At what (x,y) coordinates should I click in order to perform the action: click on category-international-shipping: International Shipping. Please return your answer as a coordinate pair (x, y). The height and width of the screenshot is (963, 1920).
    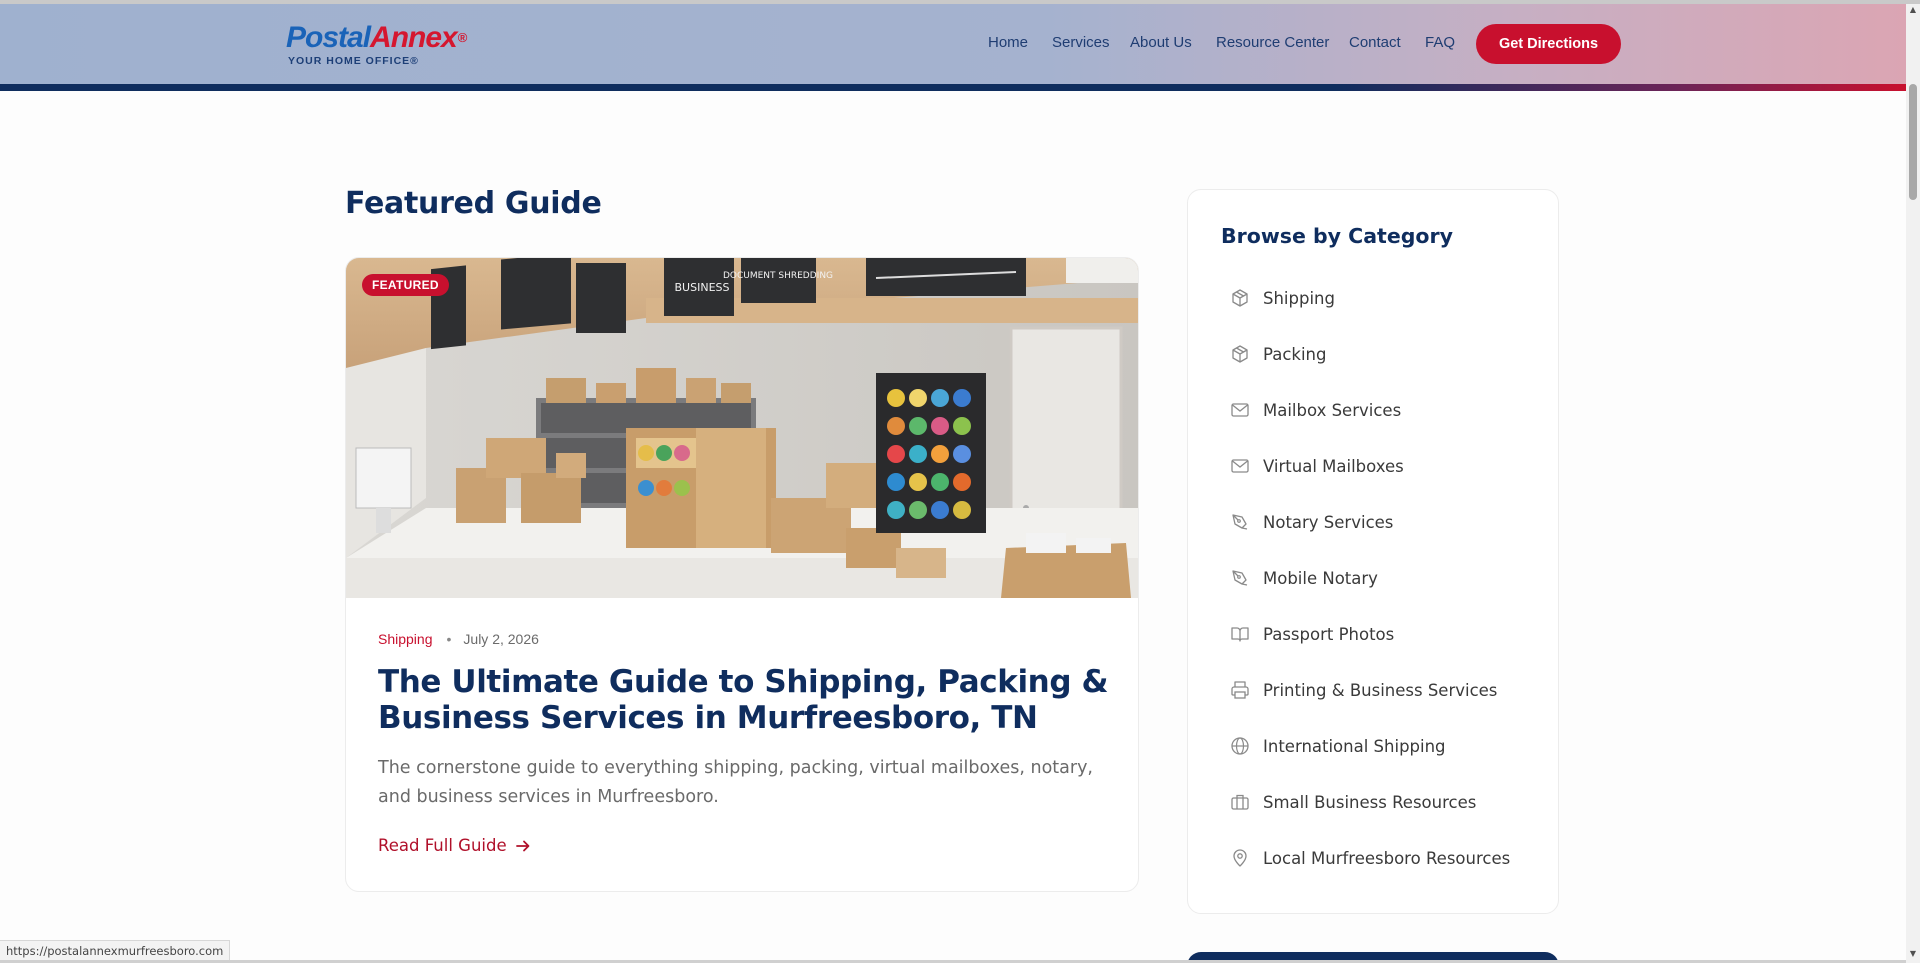
    Looking at the image, I should click on (1380, 746).